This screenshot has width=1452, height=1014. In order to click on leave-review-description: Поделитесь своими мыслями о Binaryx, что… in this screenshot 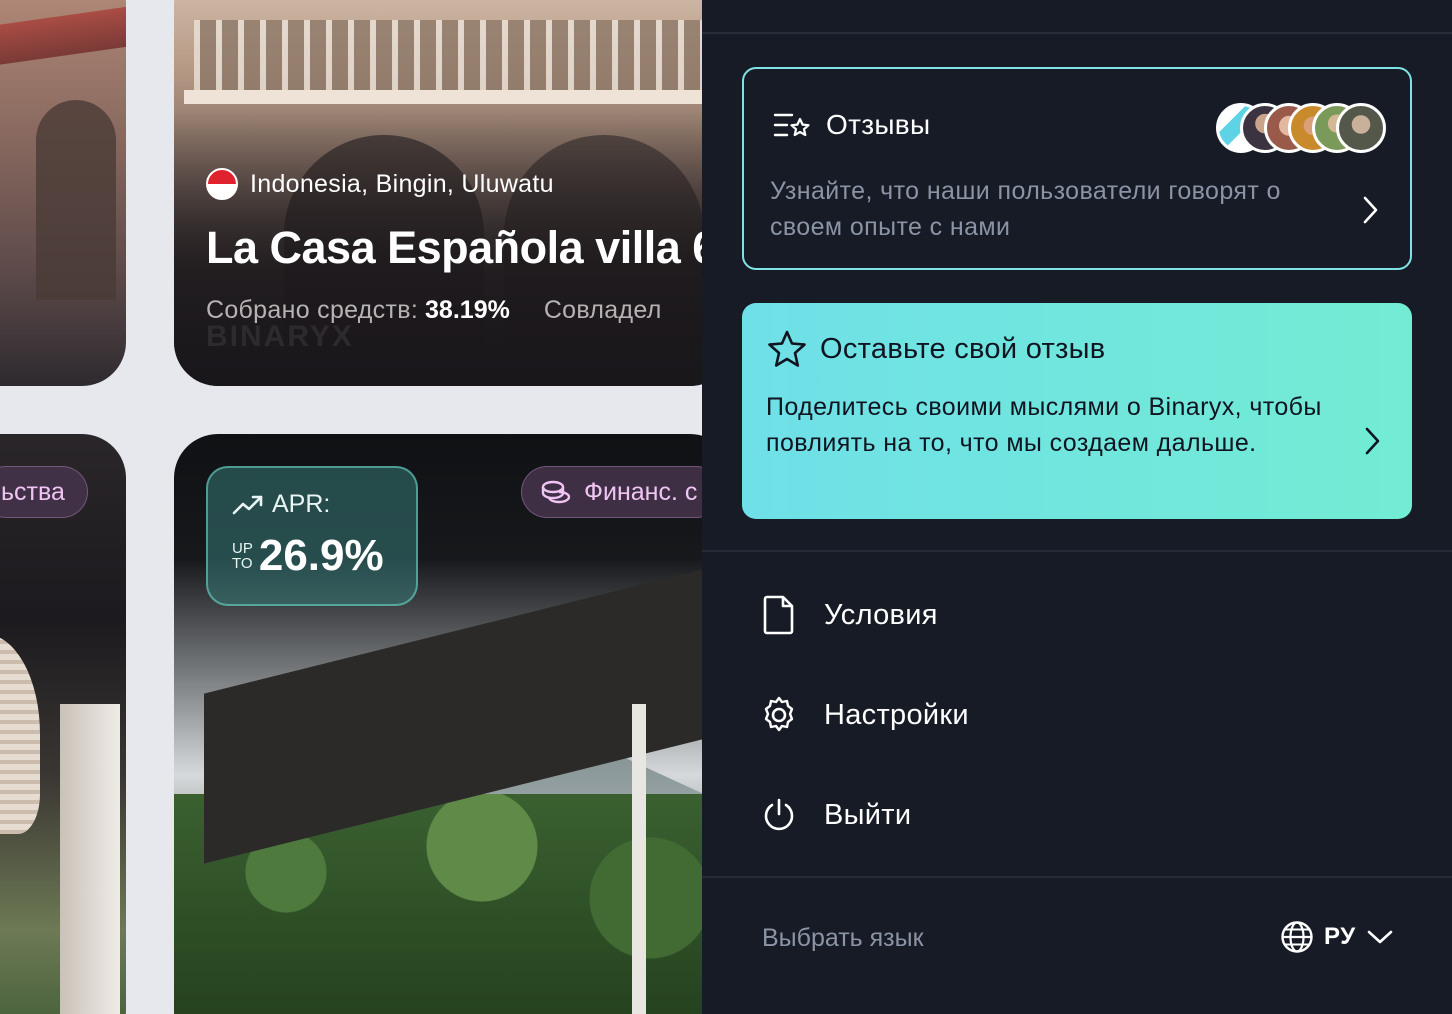, I will do `click(1044, 425)`.